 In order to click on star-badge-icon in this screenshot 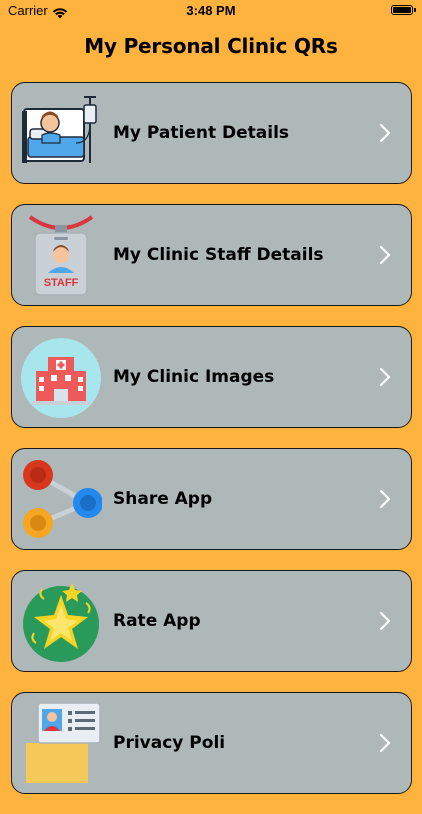, I will do `click(61, 622)`.